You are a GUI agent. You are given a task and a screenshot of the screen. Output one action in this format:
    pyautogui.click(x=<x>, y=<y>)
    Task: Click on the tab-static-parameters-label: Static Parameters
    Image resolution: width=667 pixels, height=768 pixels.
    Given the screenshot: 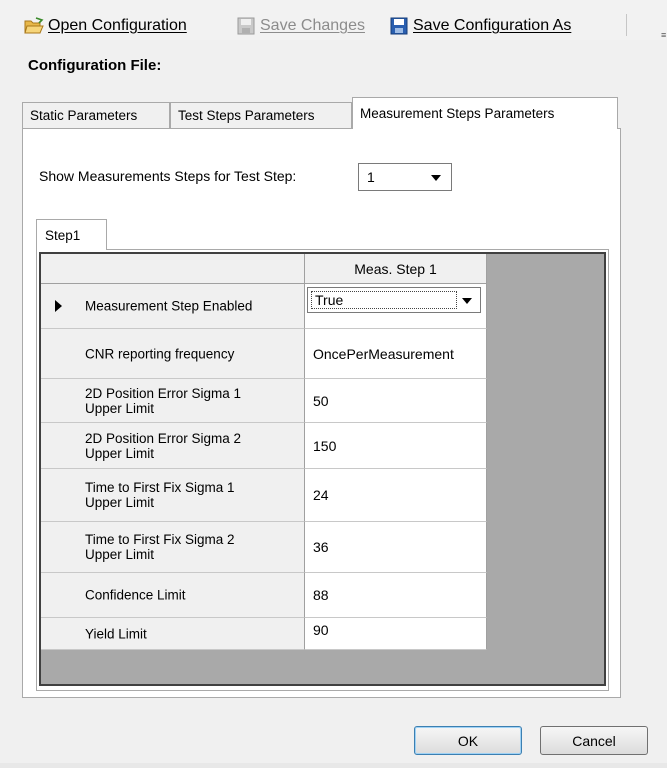 What is the action you would take?
    pyautogui.click(x=84, y=115)
    